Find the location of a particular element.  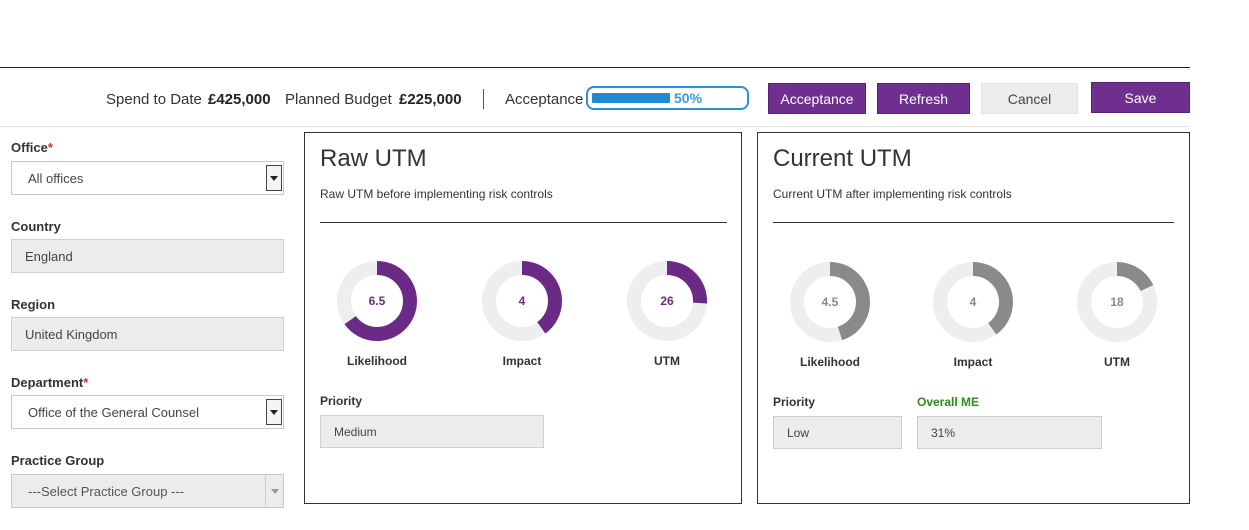

current-likelihood-donut: 4.5 is located at coordinates (830, 302).